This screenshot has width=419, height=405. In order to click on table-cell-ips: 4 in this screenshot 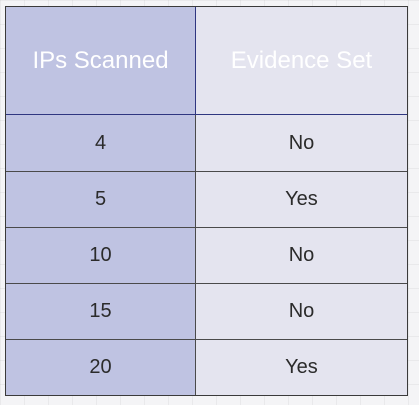, I will do `click(101, 143)`.